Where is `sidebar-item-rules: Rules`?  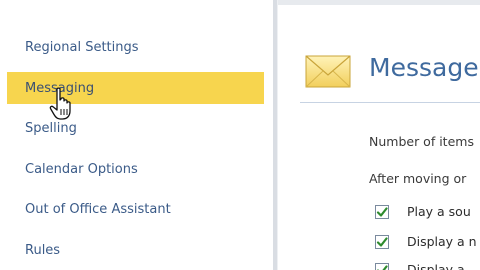
sidebar-item-rules: Rules is located at coordinates (135, 250).